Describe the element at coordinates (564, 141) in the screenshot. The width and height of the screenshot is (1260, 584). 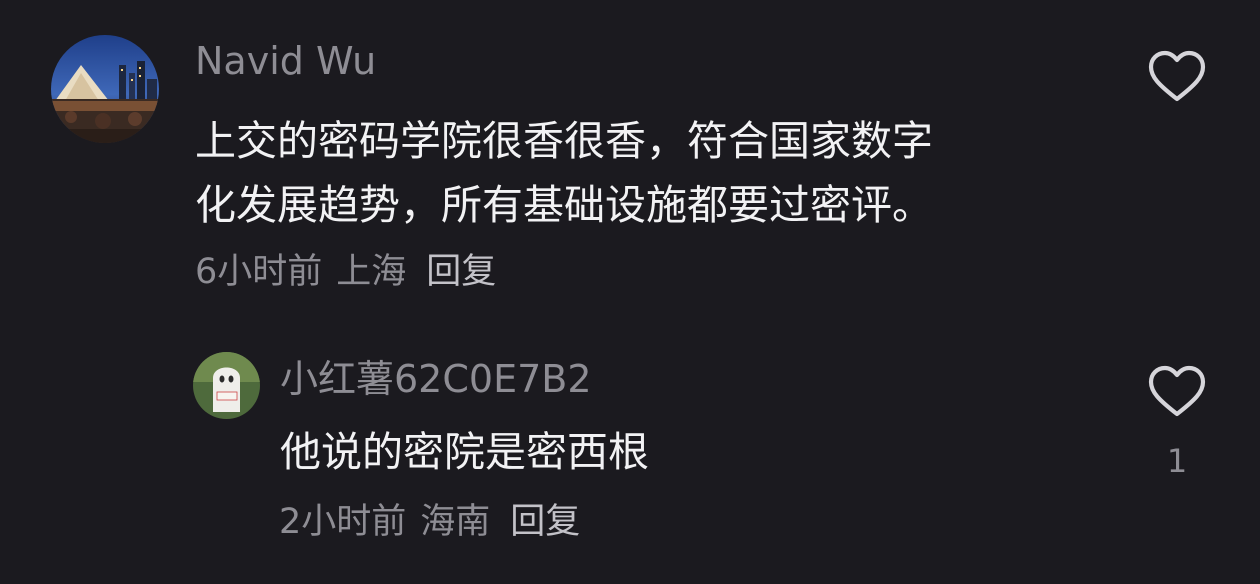
I see `comment-text-line: 上交的密码学院很香很香，符合国家数字` at that location.